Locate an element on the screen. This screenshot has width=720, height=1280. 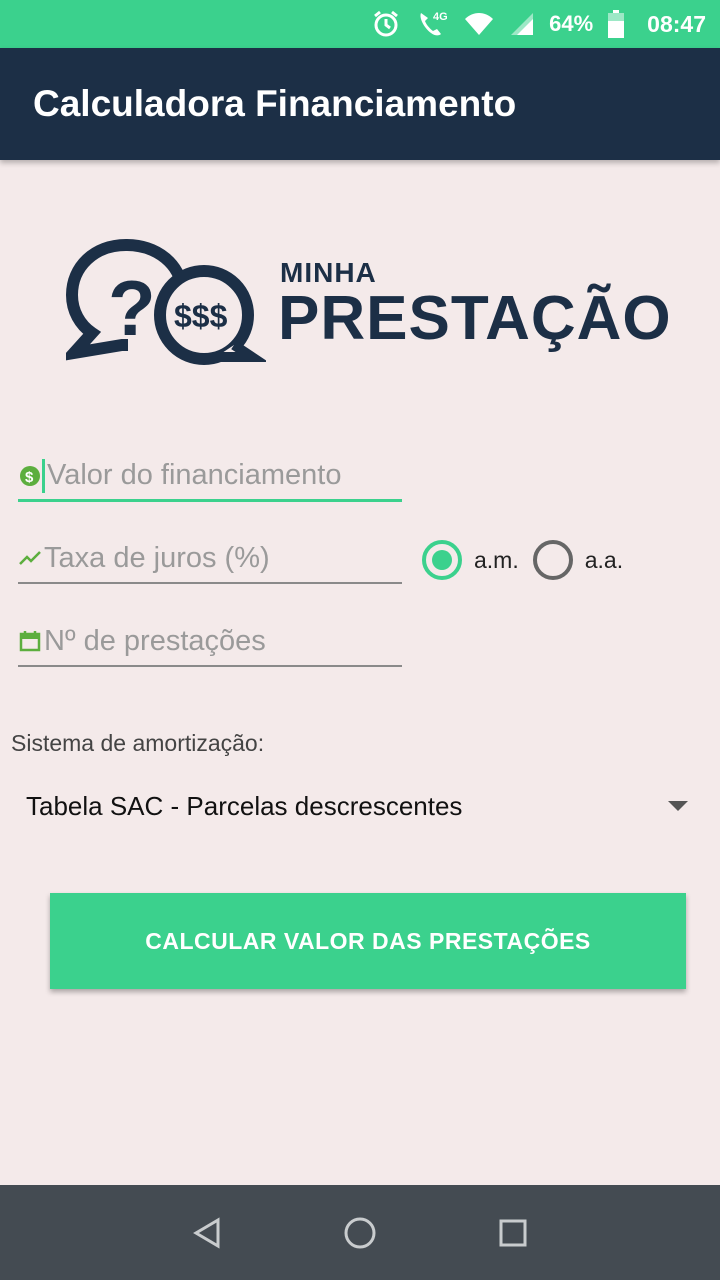
recents-icon is located at coordinates (513, 1233).